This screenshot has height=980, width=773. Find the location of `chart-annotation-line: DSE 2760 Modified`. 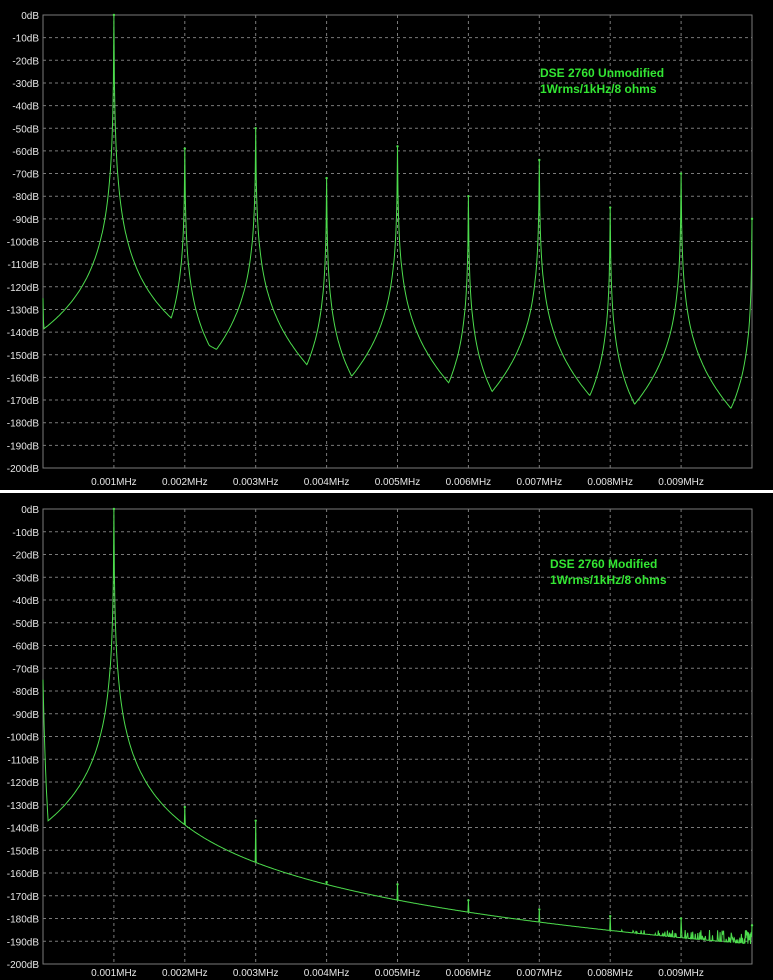

chart-annotation-line: DSE 2760 Modified is located at coordinates (603, 564).